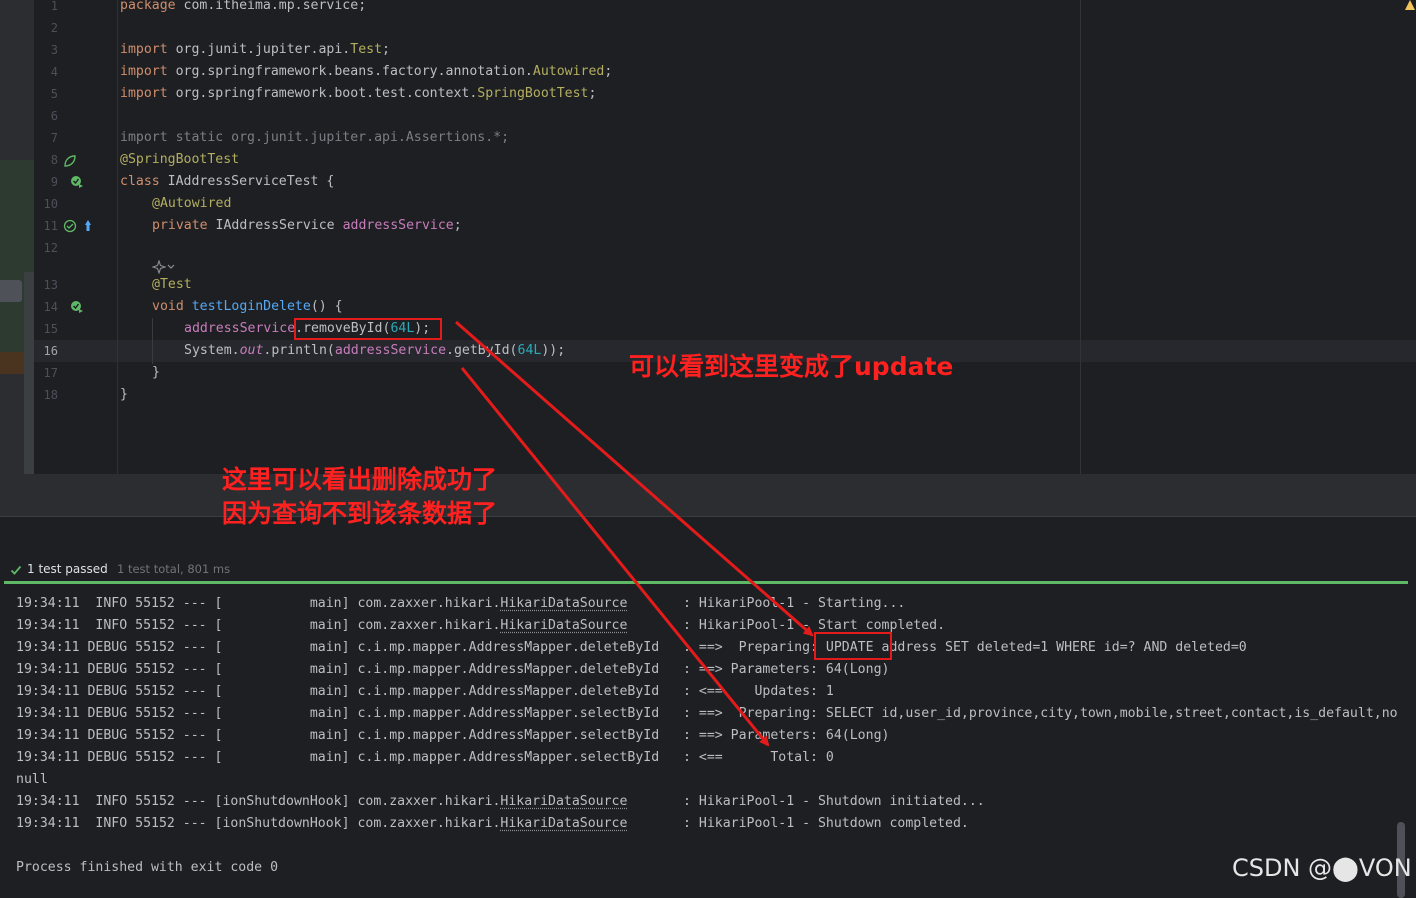 The width and height of the screenshot is (1416, 898). What do you see at coordinates (46, 307) in the screenshot?
I see `line-number: 14` at bounding box center [46, 307].